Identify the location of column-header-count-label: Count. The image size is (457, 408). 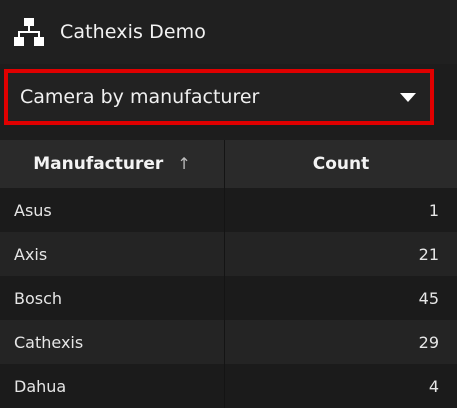
(341, 164).